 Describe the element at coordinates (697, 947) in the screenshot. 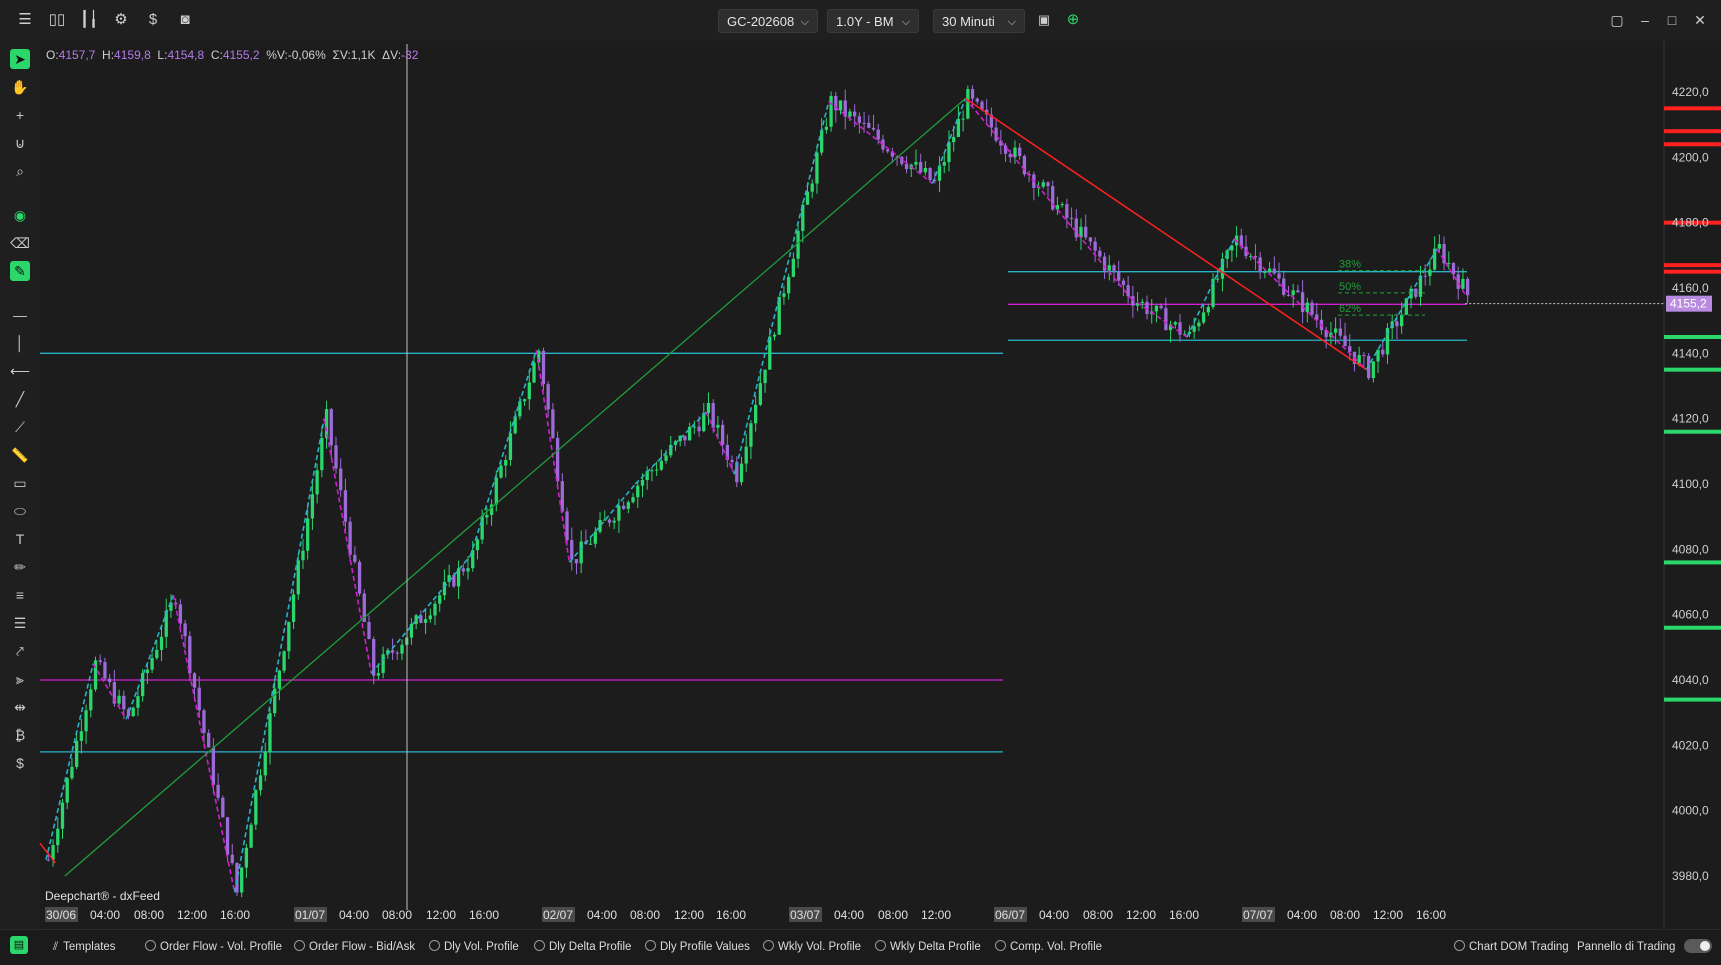

I see `template-item: Dly Profile Values` at that location.